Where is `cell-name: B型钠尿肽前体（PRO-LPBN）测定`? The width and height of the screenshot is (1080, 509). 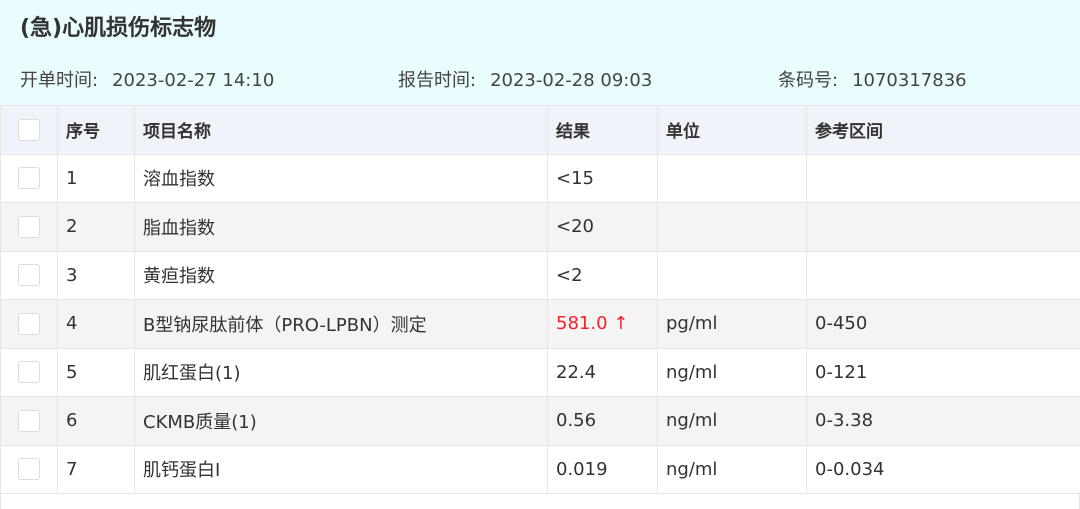
cell-name: B型钠尿肽前体（PRO-LPBN）测定 is located at coordinates (341, 324).